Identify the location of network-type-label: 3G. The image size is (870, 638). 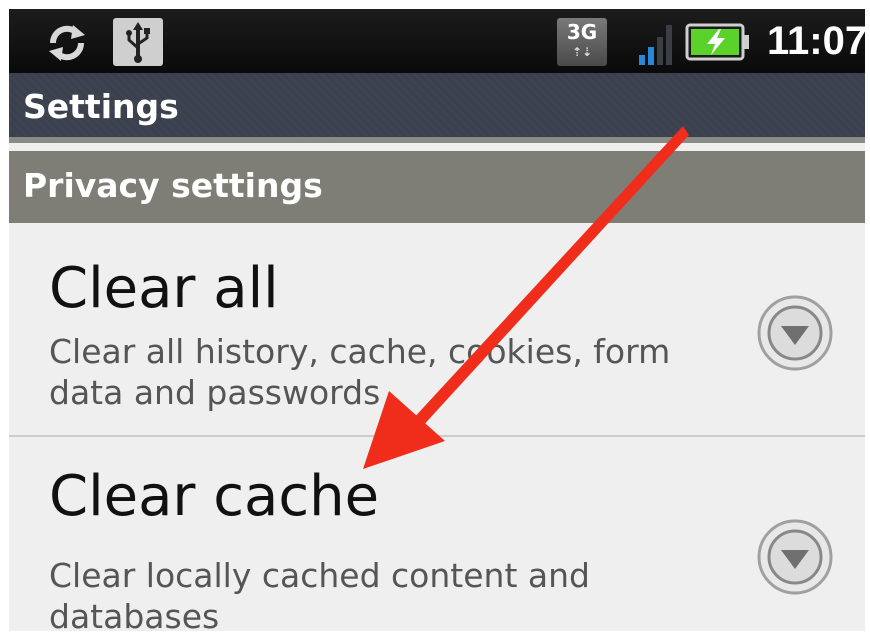
(582, 32).